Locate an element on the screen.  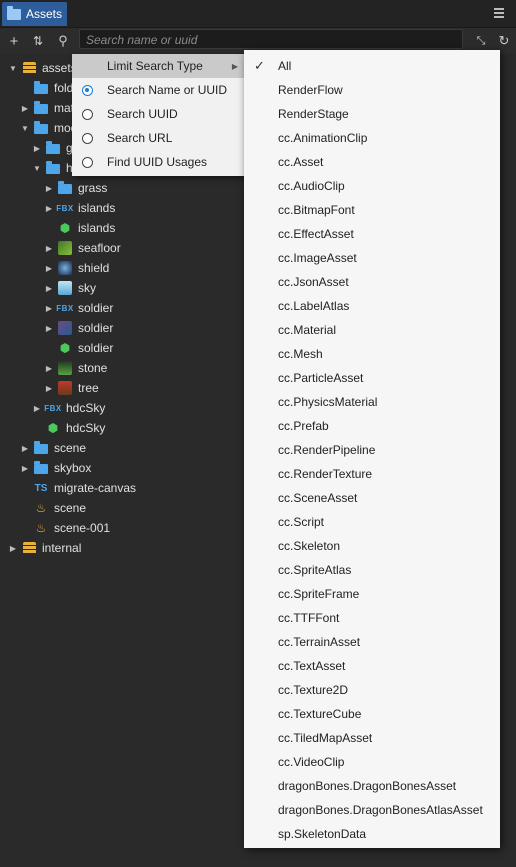
tree-row: ▶ internal is located at coordinates (44, 548).